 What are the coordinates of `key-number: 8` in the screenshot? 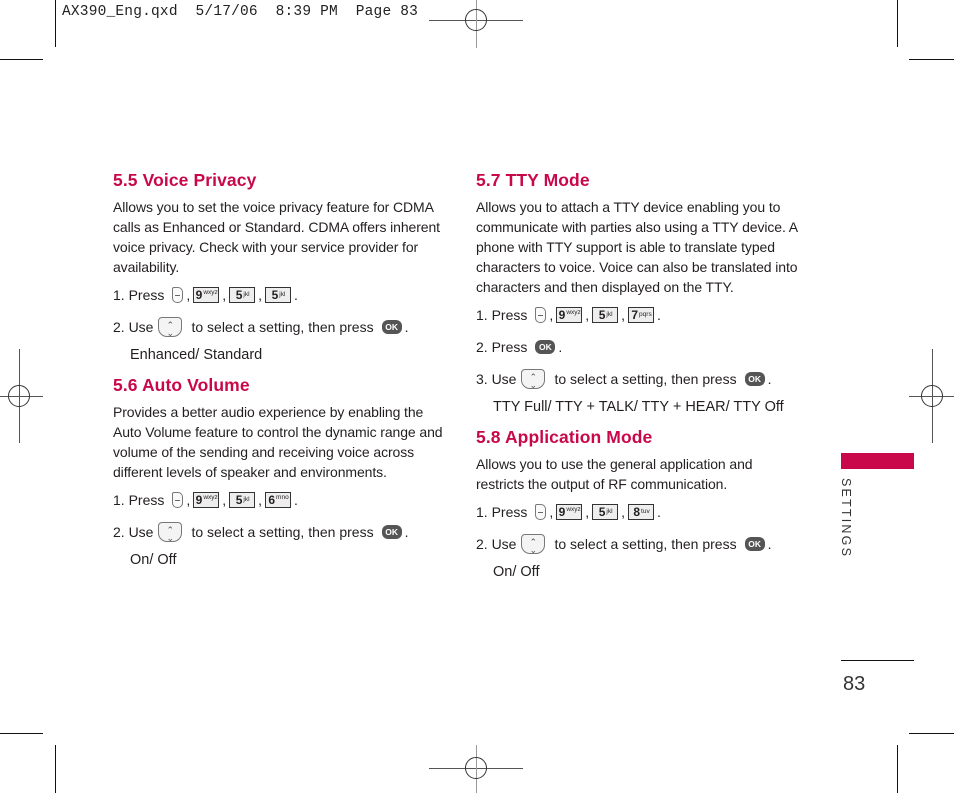 It's located at (637, 512).